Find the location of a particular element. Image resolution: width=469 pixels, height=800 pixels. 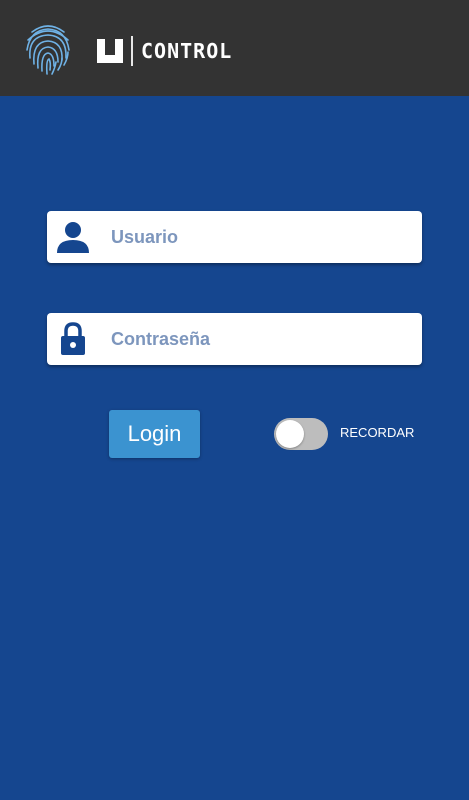

brand-divider is located at coordinates (132, 51).